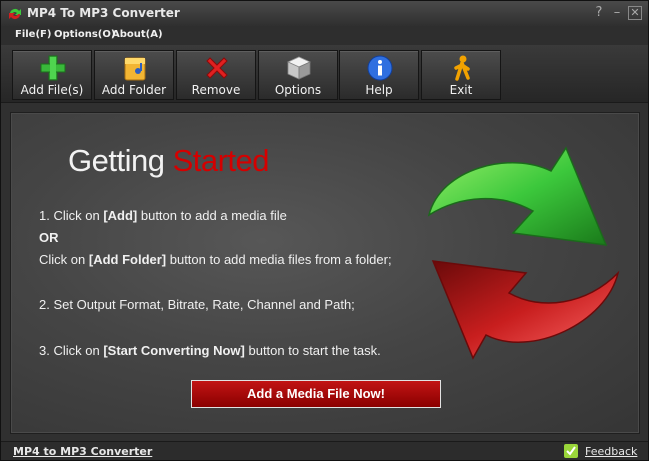  Describe the element at coordinates (33, 34) in the screenshot. I see `menu-file: File(F)` at that location.